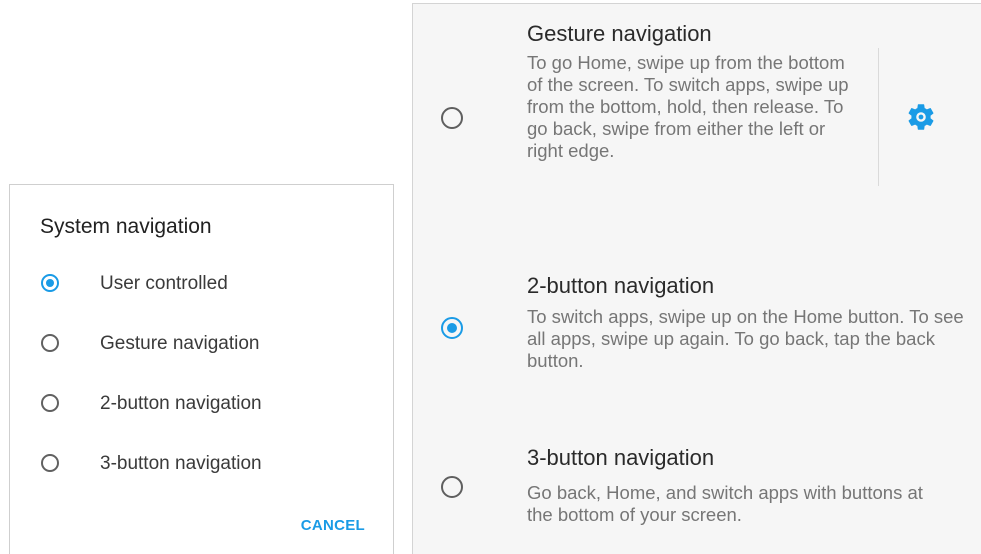 The width and height of the screenshot is (981, 554). What do you see at coordinates (619, 33) in the screenshot?
I see `pref-title: Gesture navigation` at bounding box center [619, 33].